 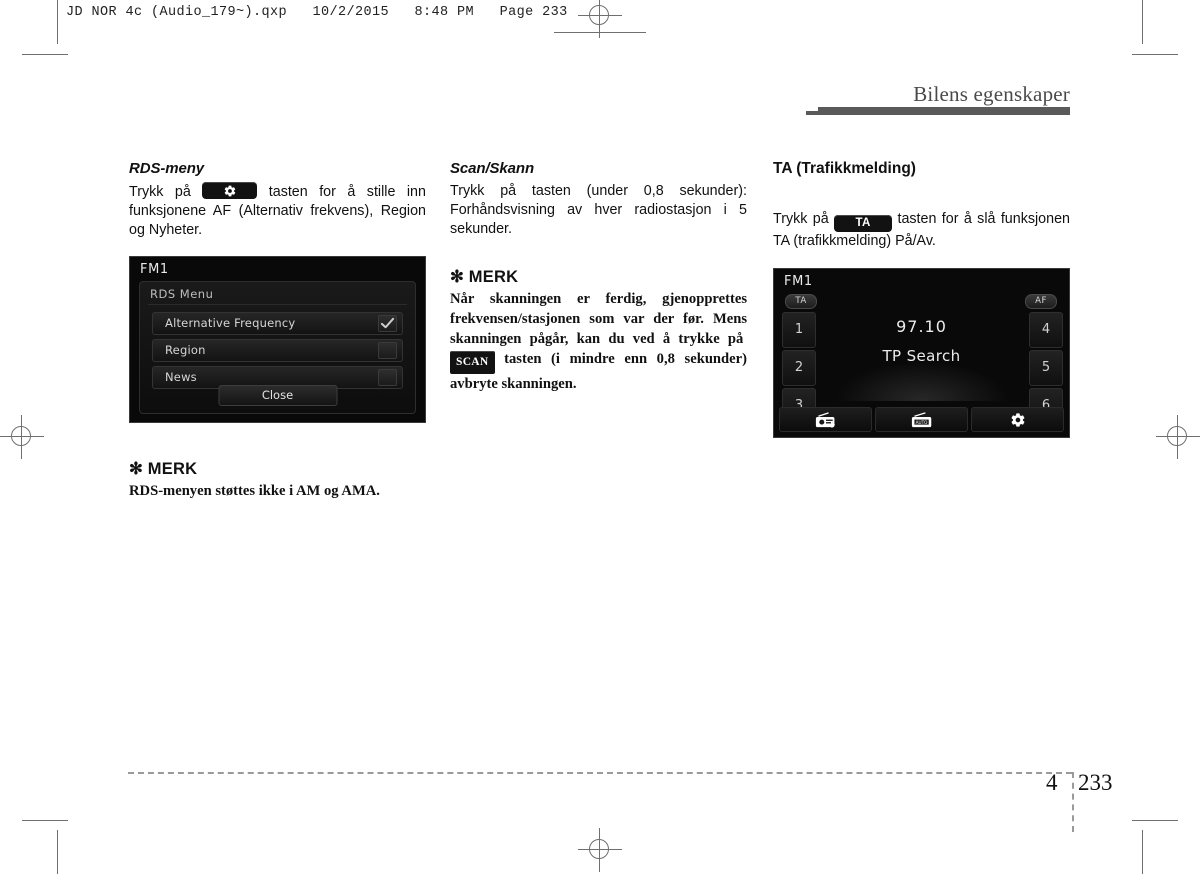 I want to click on header-rule, so click(x=944, y=111).